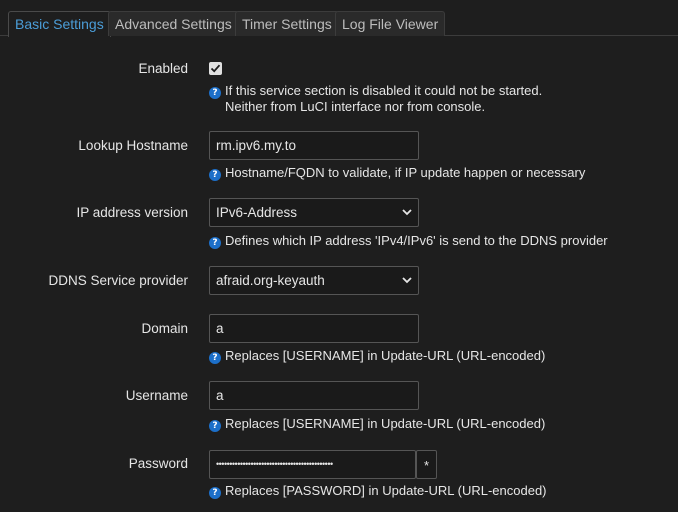  What do you see at coordinates (287, 23) in the screenshot?
I see `tab-timer-settings: Timer Settings` at bounding box center [287, 23].